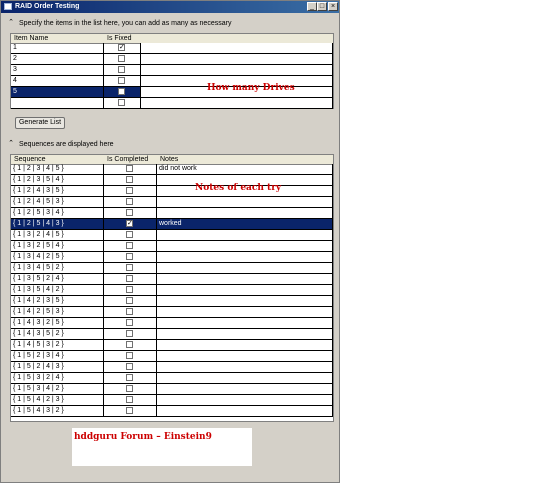  What do you see at coordinates (57, 411) in the screenshot?
I see `cell-sequence: { 1 | 5 | 4 | 3 | 2 }` at bounding box center [57, 411].